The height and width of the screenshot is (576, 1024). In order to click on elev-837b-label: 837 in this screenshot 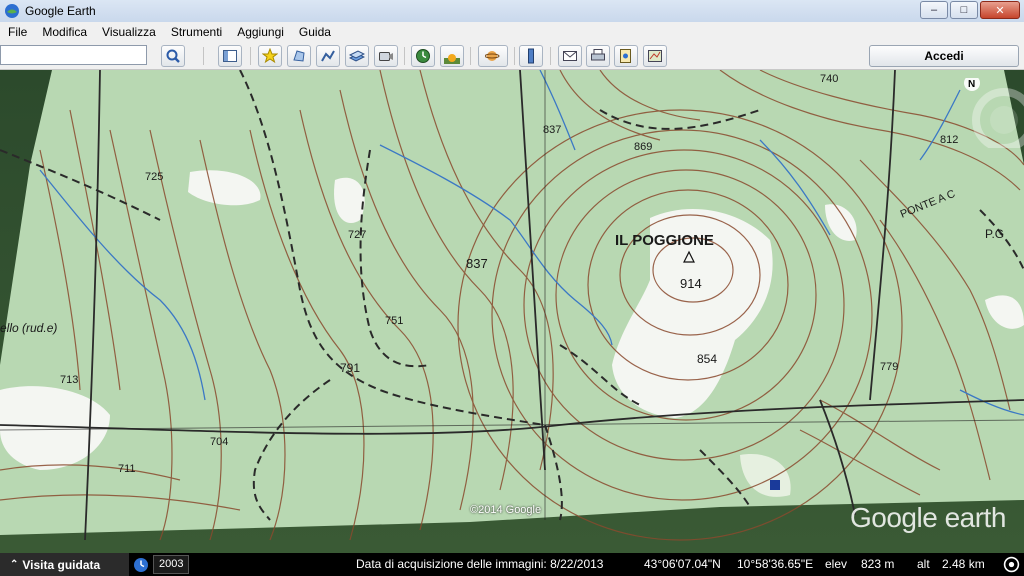, I will do `click(477, 263)`.